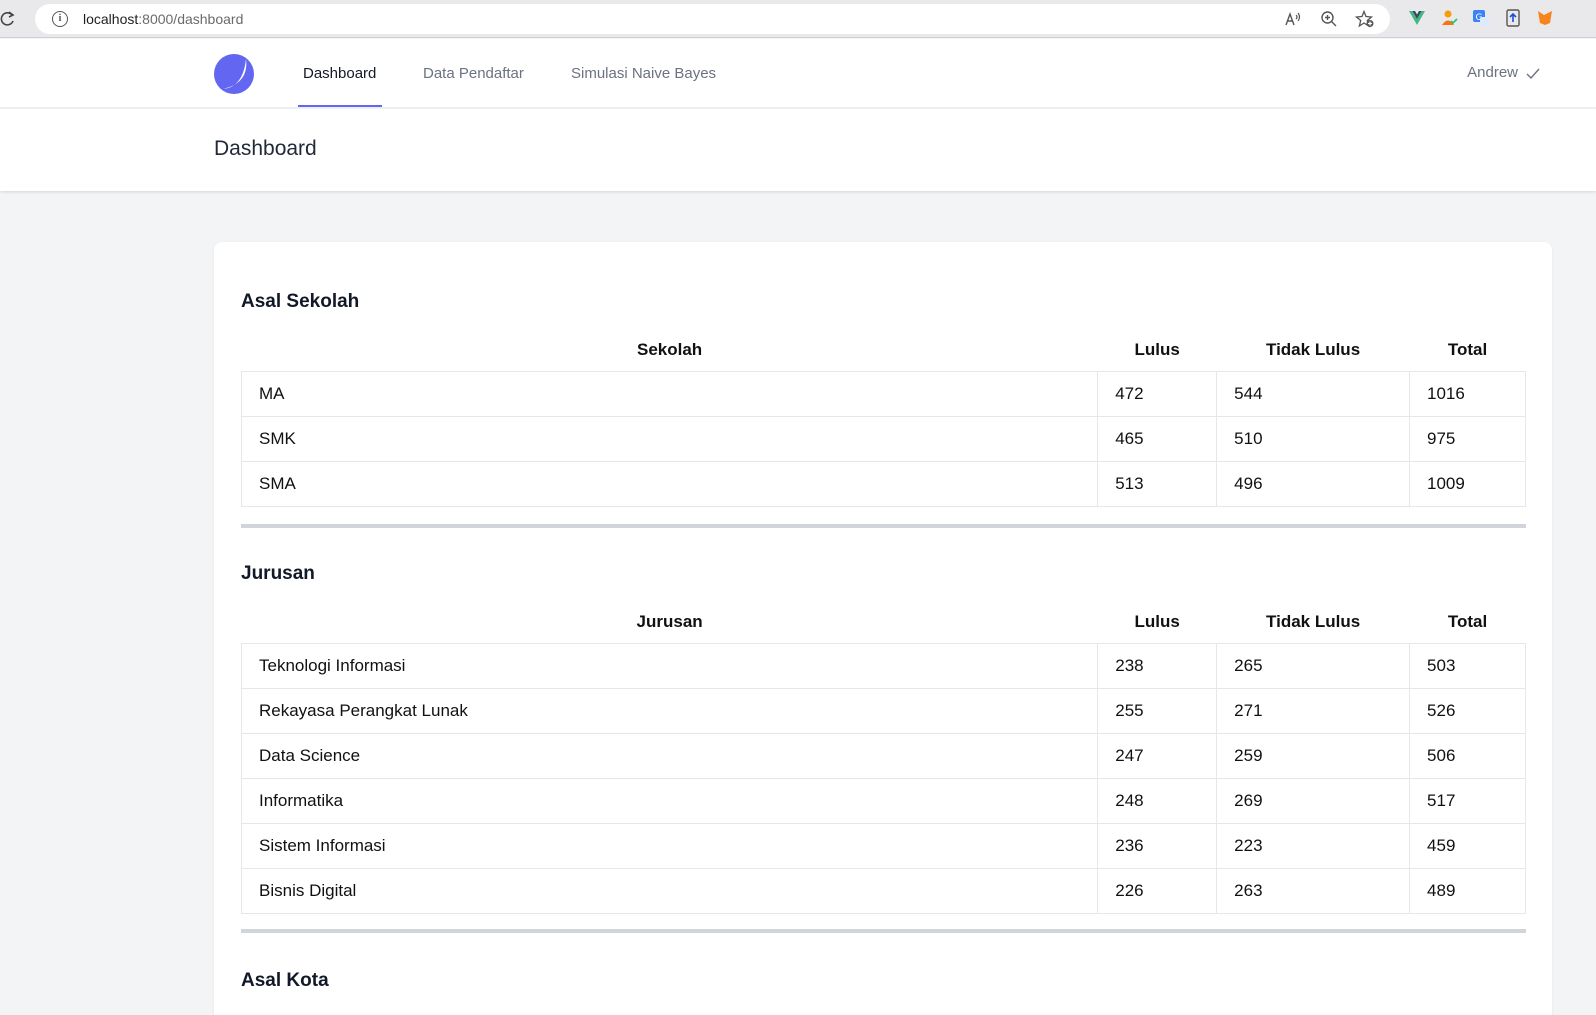  What do you see at coordinates (669, 483) in the screenshot?
I see `table-cell: SMA` at bounding box center [669, 483].